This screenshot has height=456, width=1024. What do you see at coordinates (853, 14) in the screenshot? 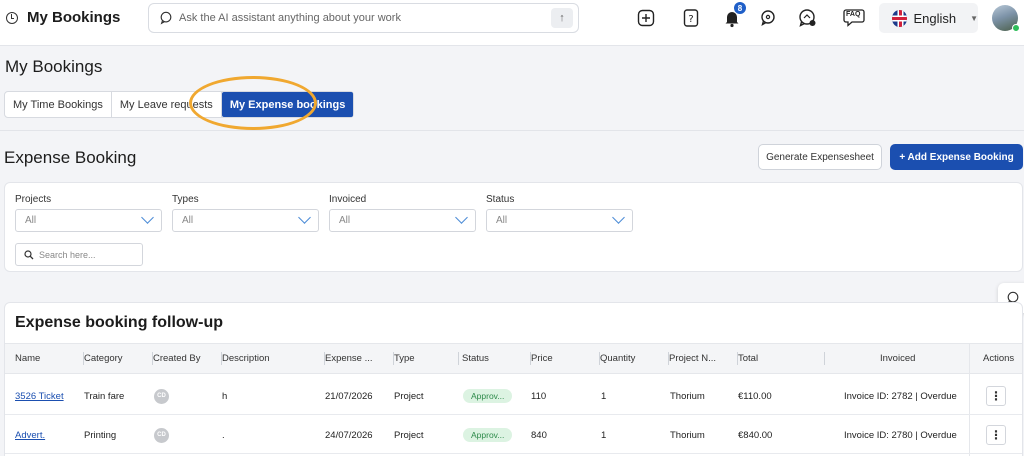
I see `faq-label: FAQ` at bounding box center [853, 14].